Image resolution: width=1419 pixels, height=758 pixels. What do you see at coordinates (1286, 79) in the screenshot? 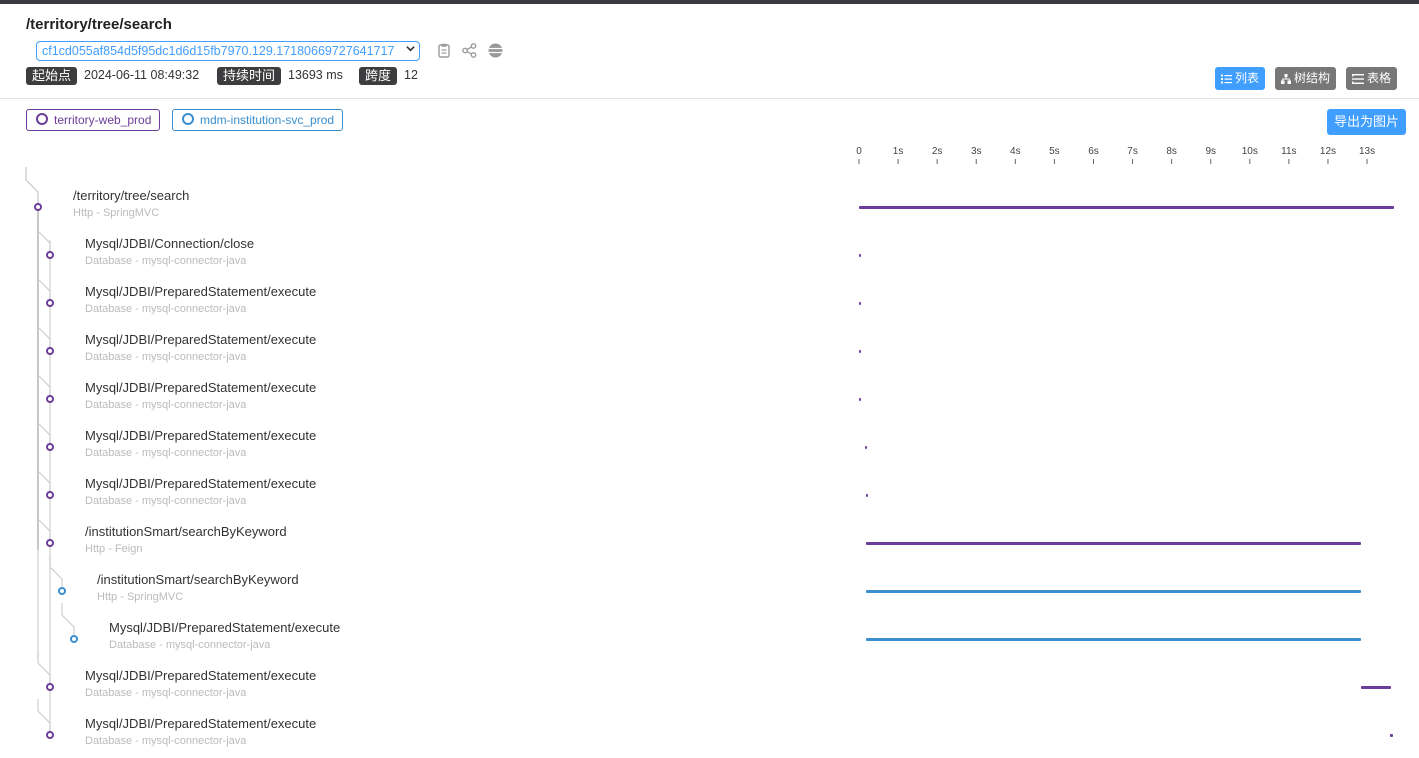
I see `tree-icon` at bounding box center [1286, 79].